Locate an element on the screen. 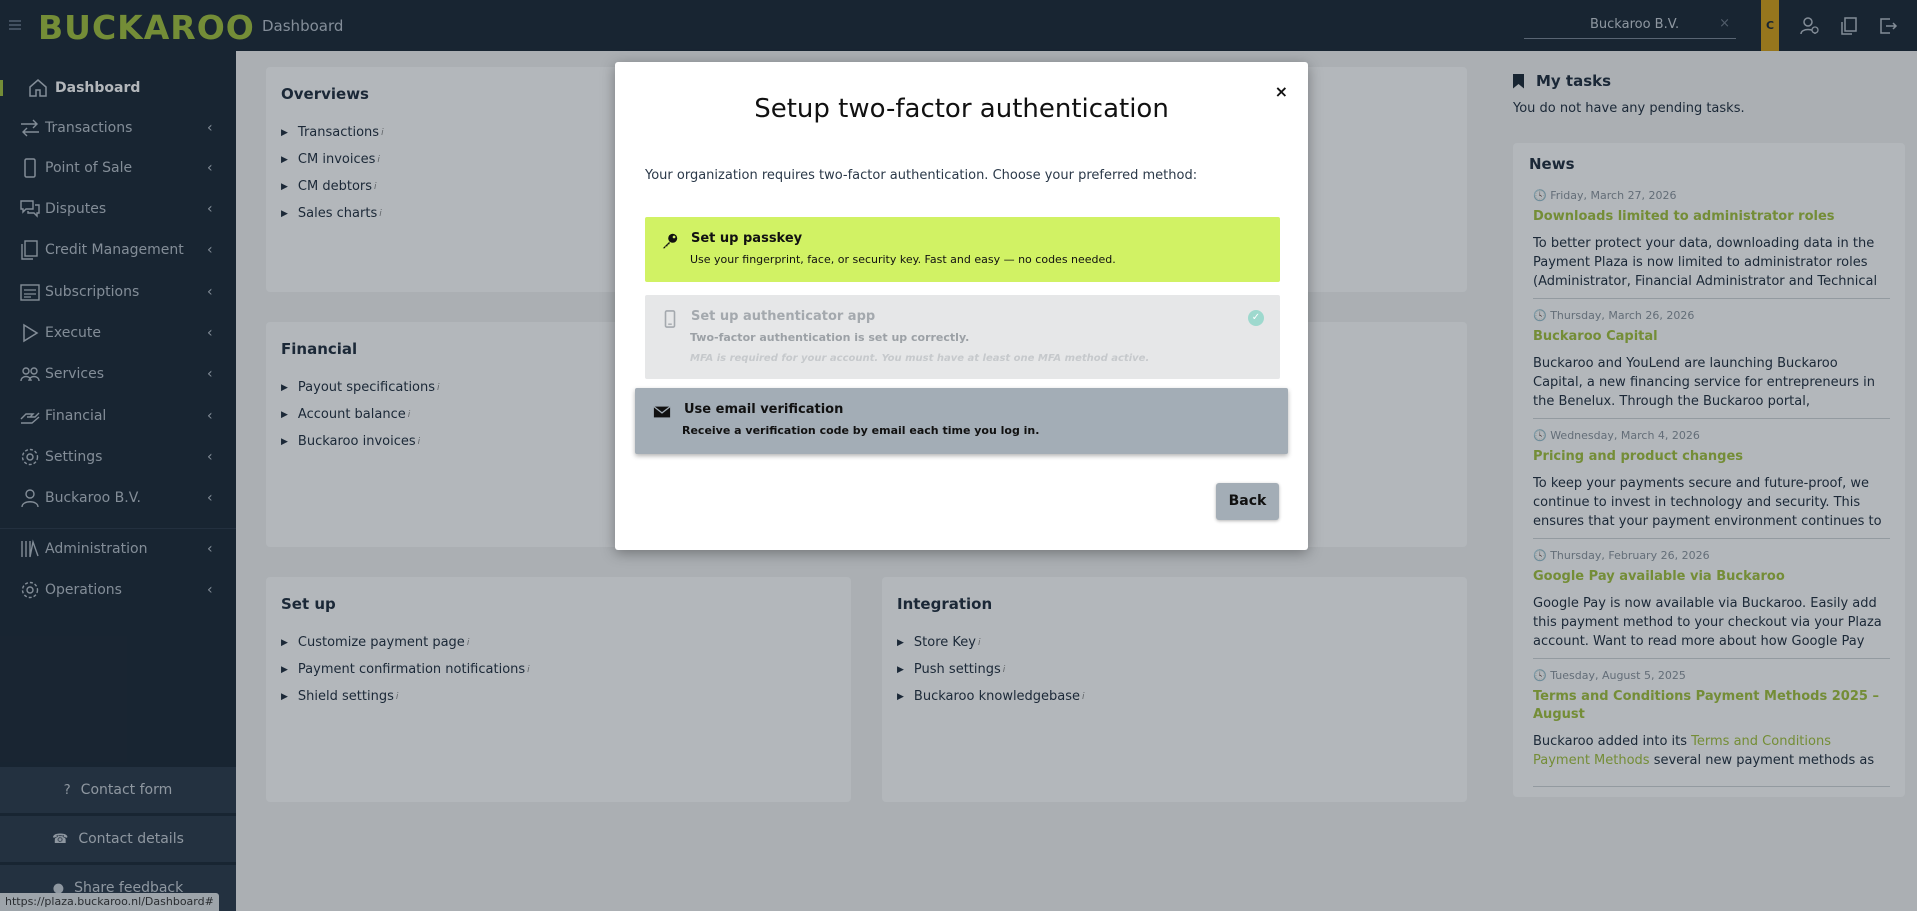 This screenshot has height=911, width=1917. key-icon is located at coordinates (670, 241).